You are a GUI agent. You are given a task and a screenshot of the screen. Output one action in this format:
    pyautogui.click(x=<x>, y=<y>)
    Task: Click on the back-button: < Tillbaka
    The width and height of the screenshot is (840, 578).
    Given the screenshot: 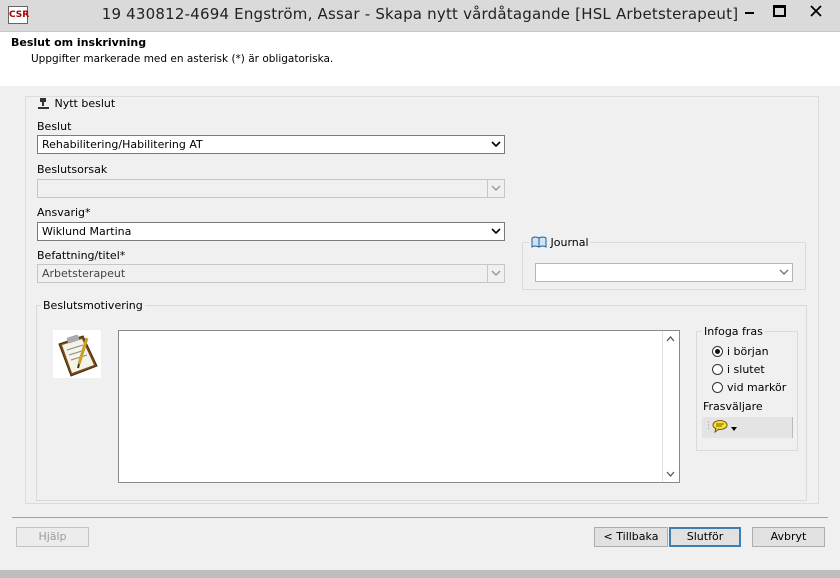 What is the action you would take?
    pyautogui.click(x=631, y=537)
    